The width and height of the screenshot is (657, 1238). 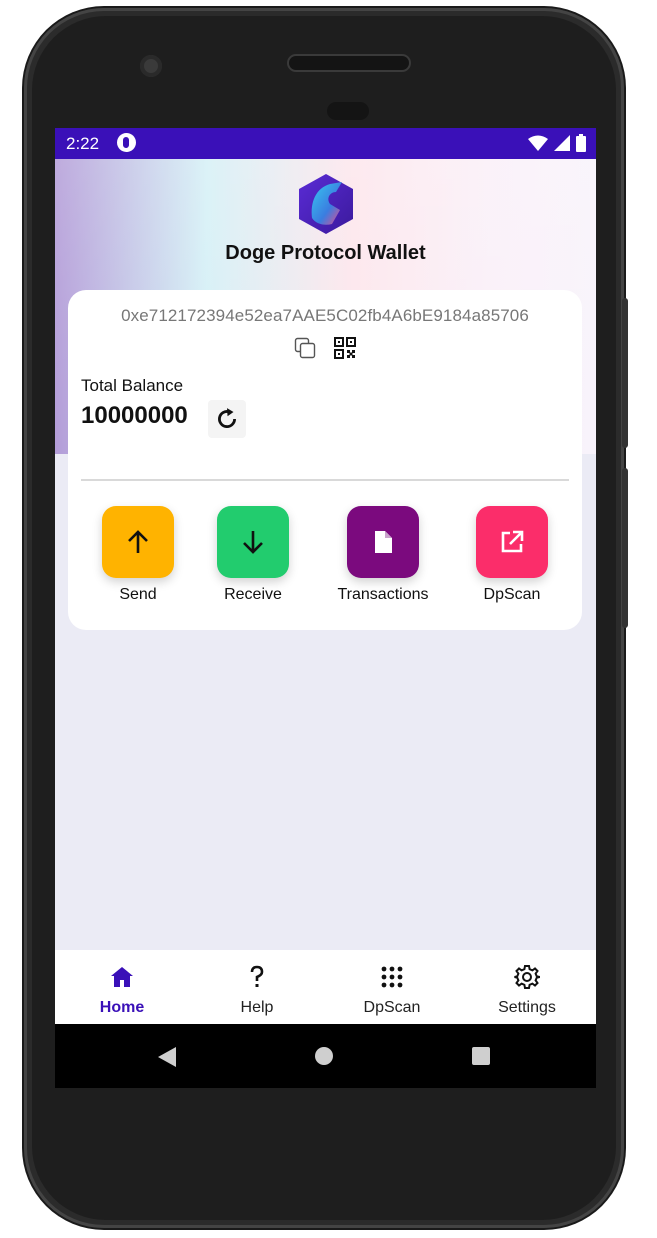 What do you see at coordinates (305, 348) in the screenshot?
I see `copy-icon` at bounding box center [305, 348].